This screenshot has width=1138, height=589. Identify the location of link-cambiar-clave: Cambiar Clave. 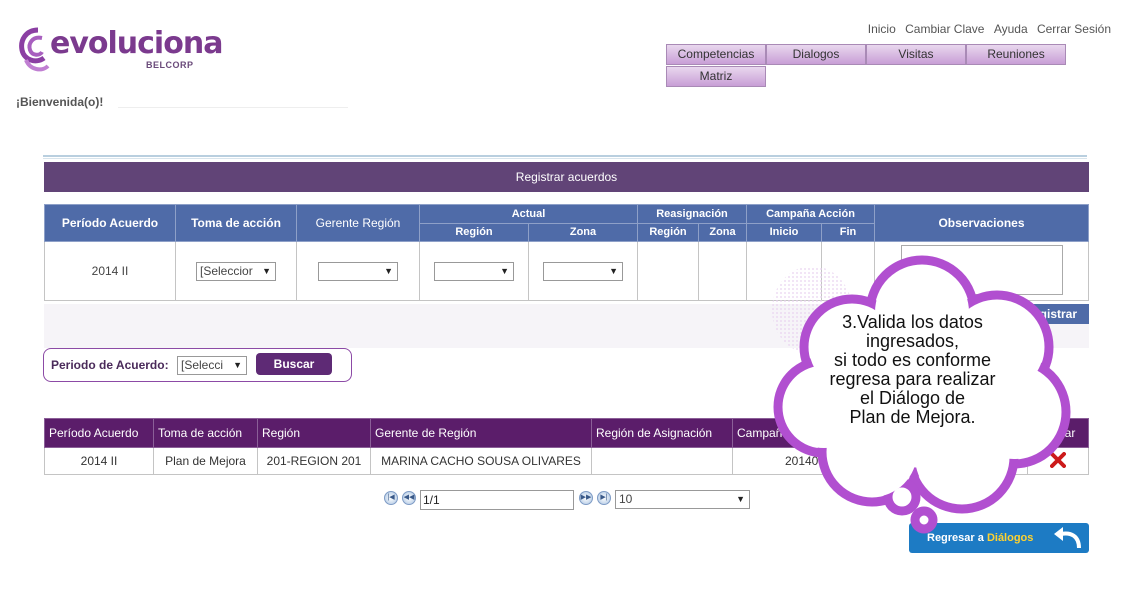
(944, 29).